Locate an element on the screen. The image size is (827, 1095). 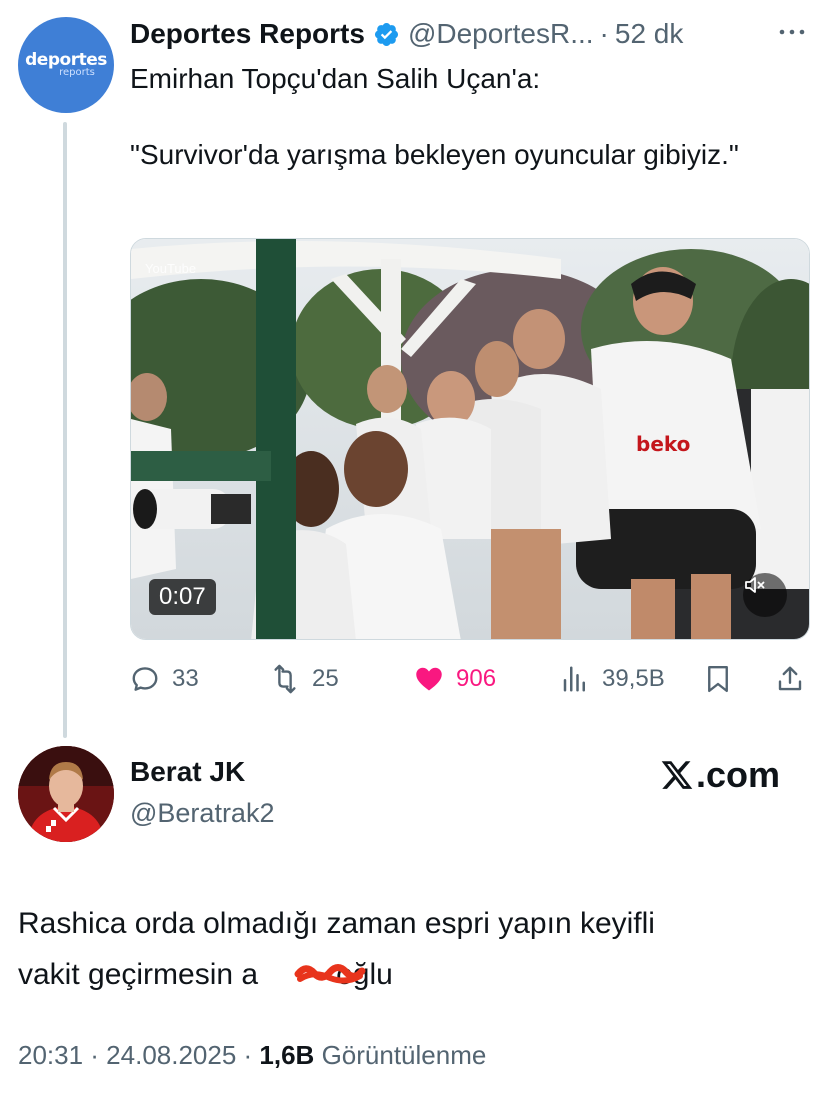
like-count: 906 is located at coordinates (476, 678).